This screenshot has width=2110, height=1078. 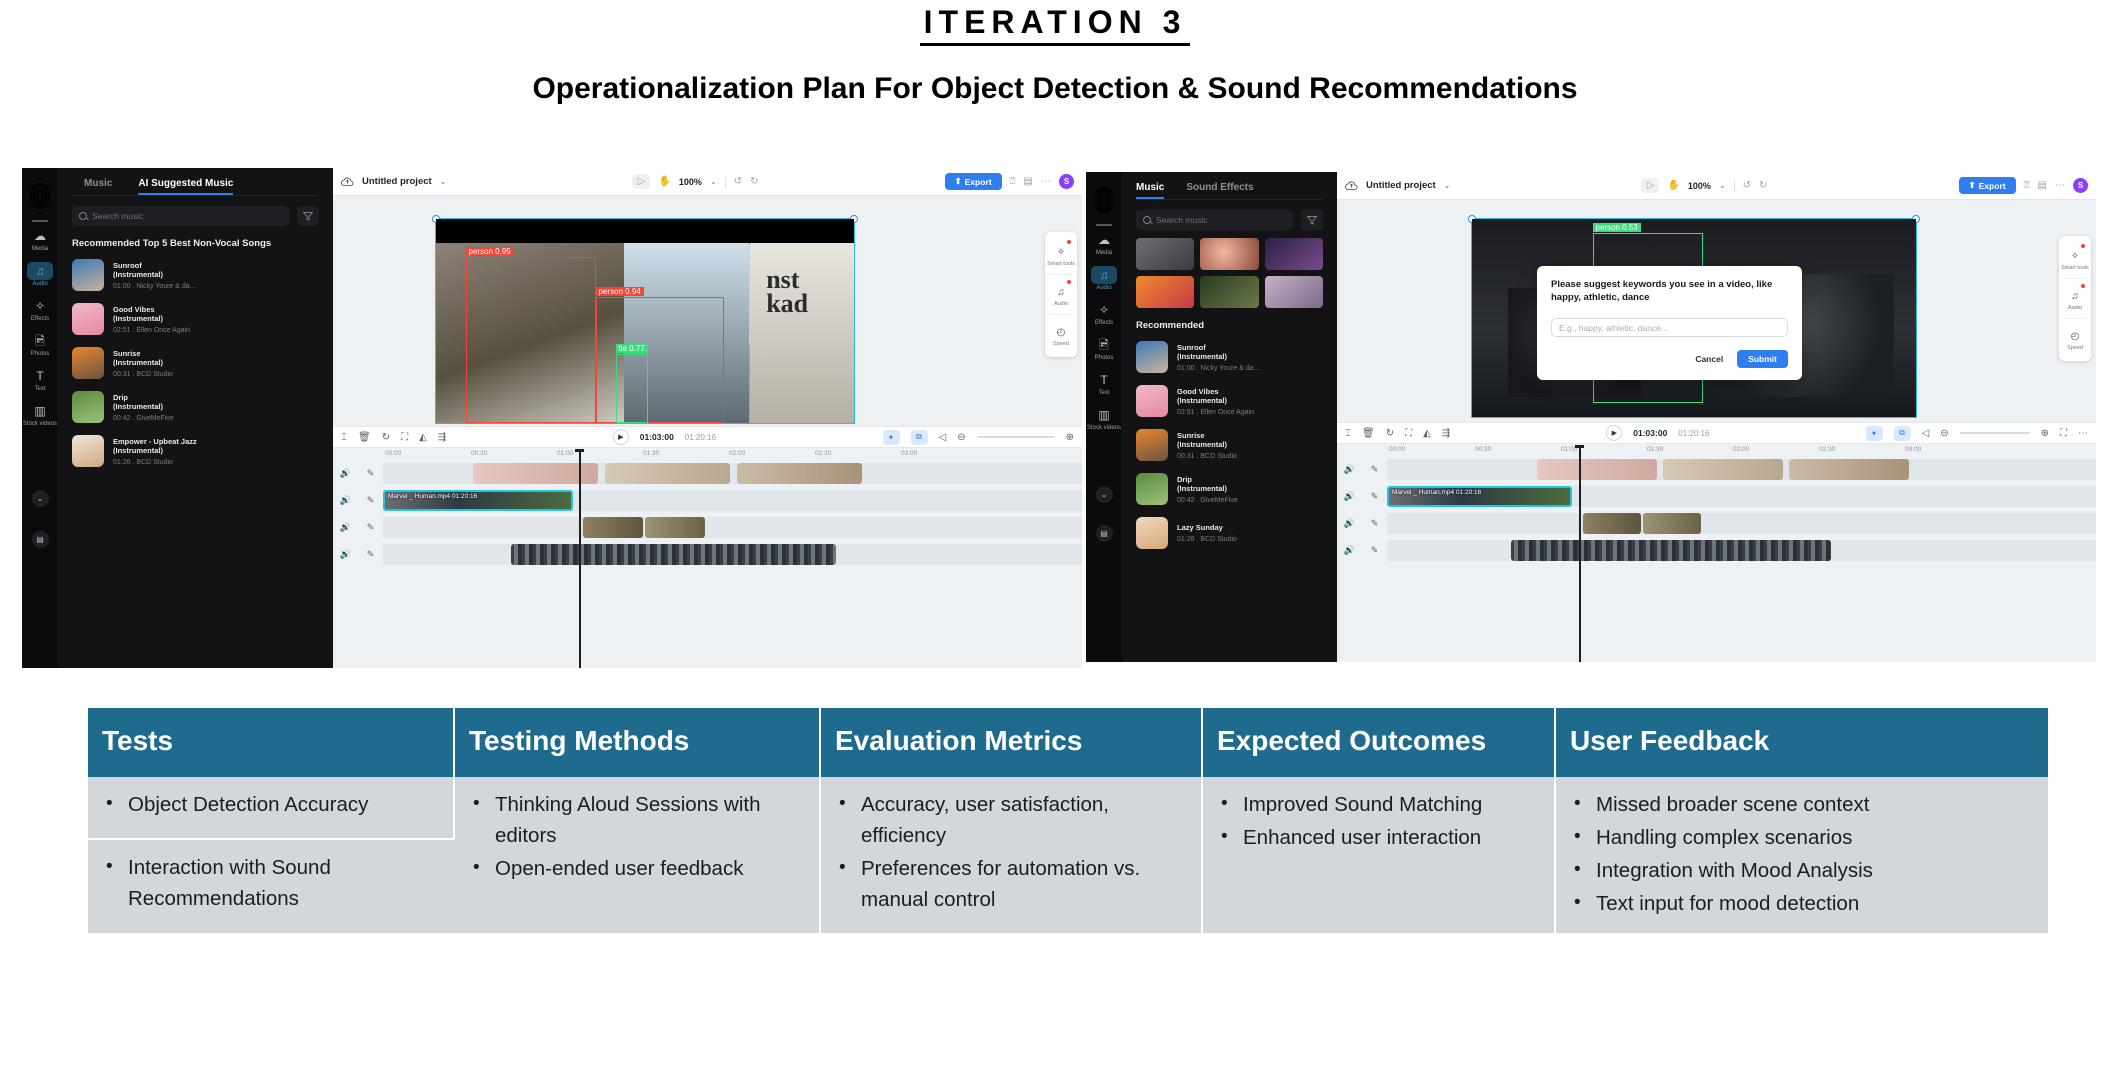 I want to click on timeline-left: 00:00 00:30 01:00 01:30 02:00 02:30 03:00 🔊 ✎, so click(x=707, y=558).